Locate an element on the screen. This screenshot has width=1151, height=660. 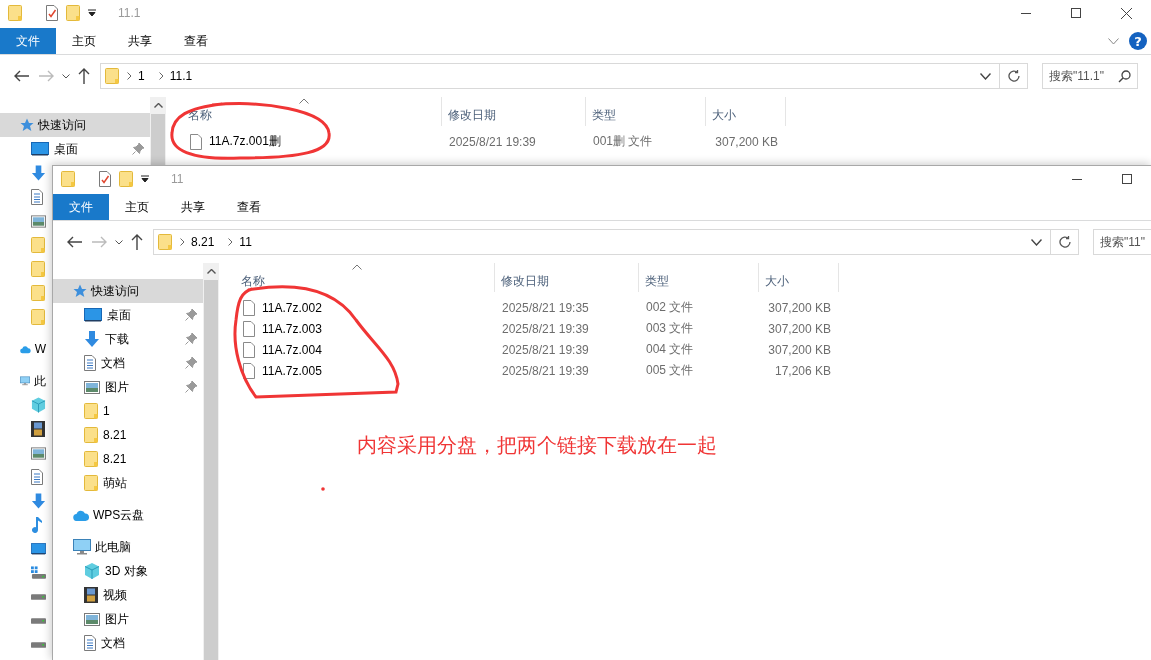
nav-item: 视频 is located at coordinates (128, 595).